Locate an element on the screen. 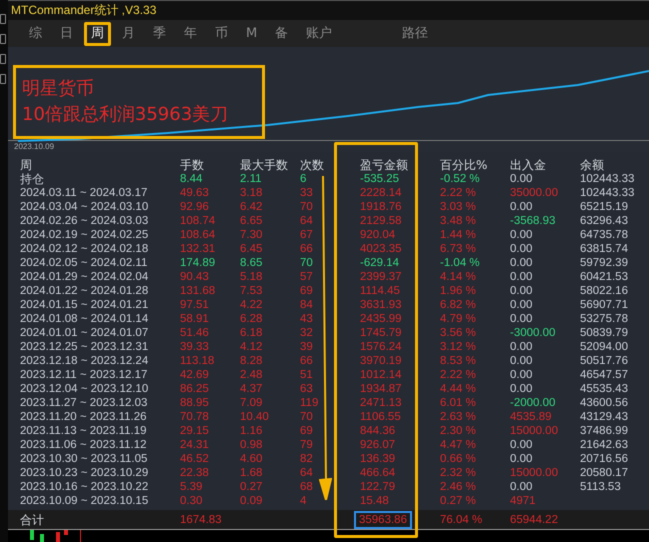 The height and width of the screenshot is (542, 649). table-cell-text: 108.64 is located at coordinates (198, 235).